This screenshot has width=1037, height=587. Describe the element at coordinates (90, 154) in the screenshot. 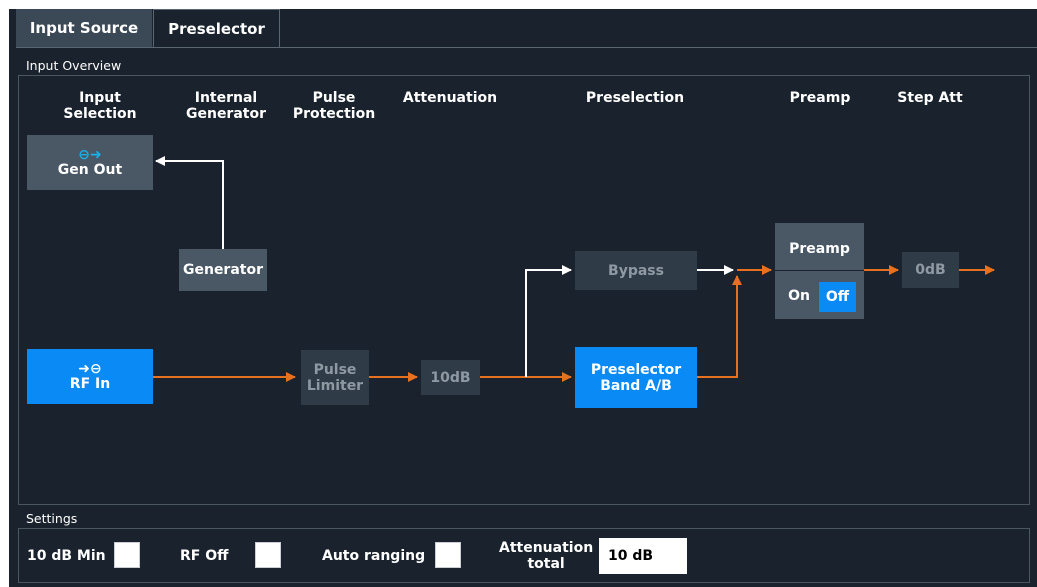

I see `output-arrow-icon: ⊖➜` at that location.